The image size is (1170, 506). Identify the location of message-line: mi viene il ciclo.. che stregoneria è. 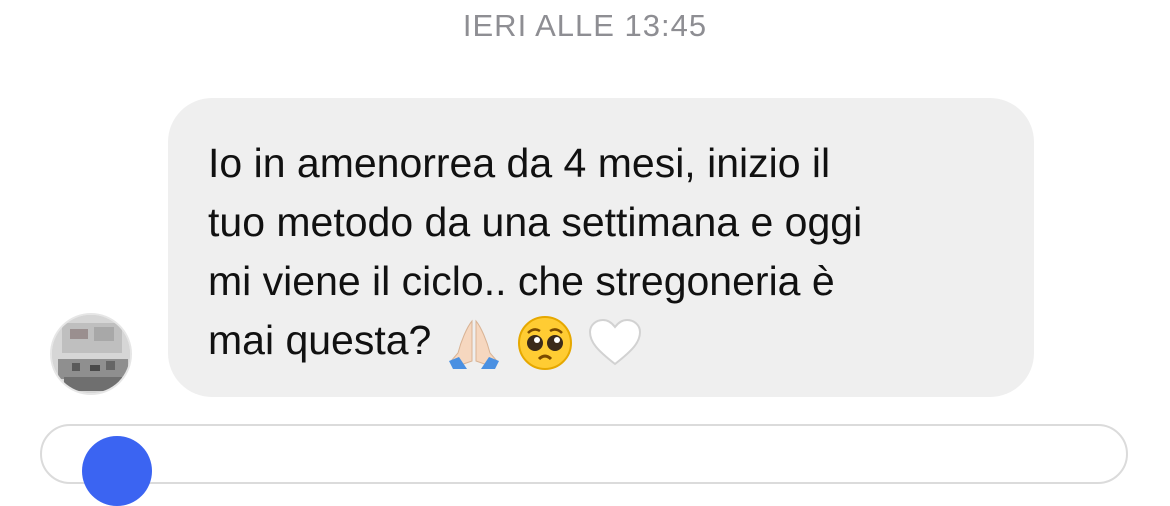
(521, 281).